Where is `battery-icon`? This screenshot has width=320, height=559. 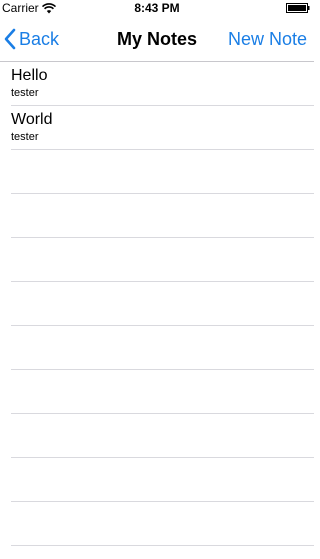
battery-icon is located at coordinates (298, 8).